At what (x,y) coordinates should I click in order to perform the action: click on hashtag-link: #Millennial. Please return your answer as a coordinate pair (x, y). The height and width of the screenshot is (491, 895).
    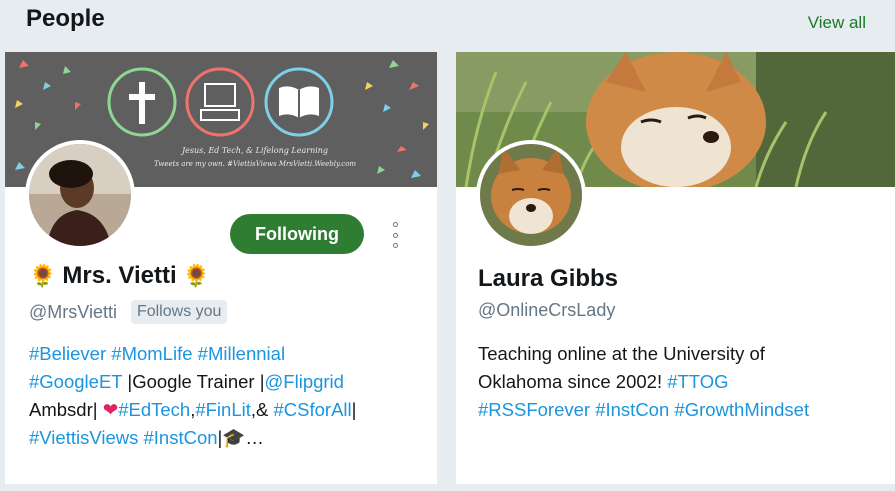
    Looking at the image, I should click on (241, 353).